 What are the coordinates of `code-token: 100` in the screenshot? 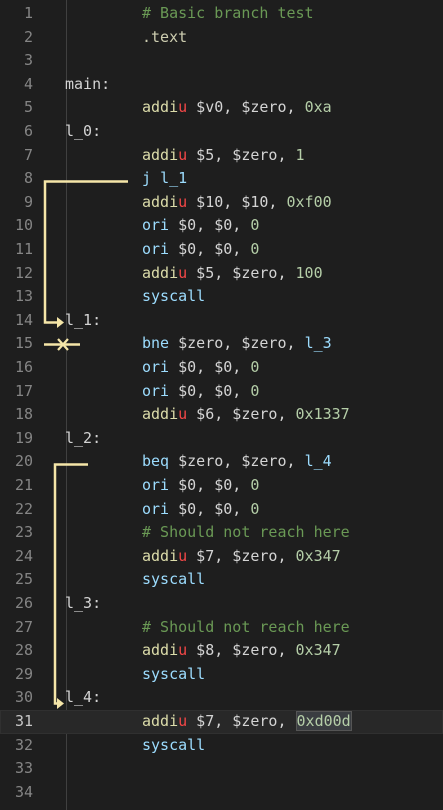 It's located at (309, 272).